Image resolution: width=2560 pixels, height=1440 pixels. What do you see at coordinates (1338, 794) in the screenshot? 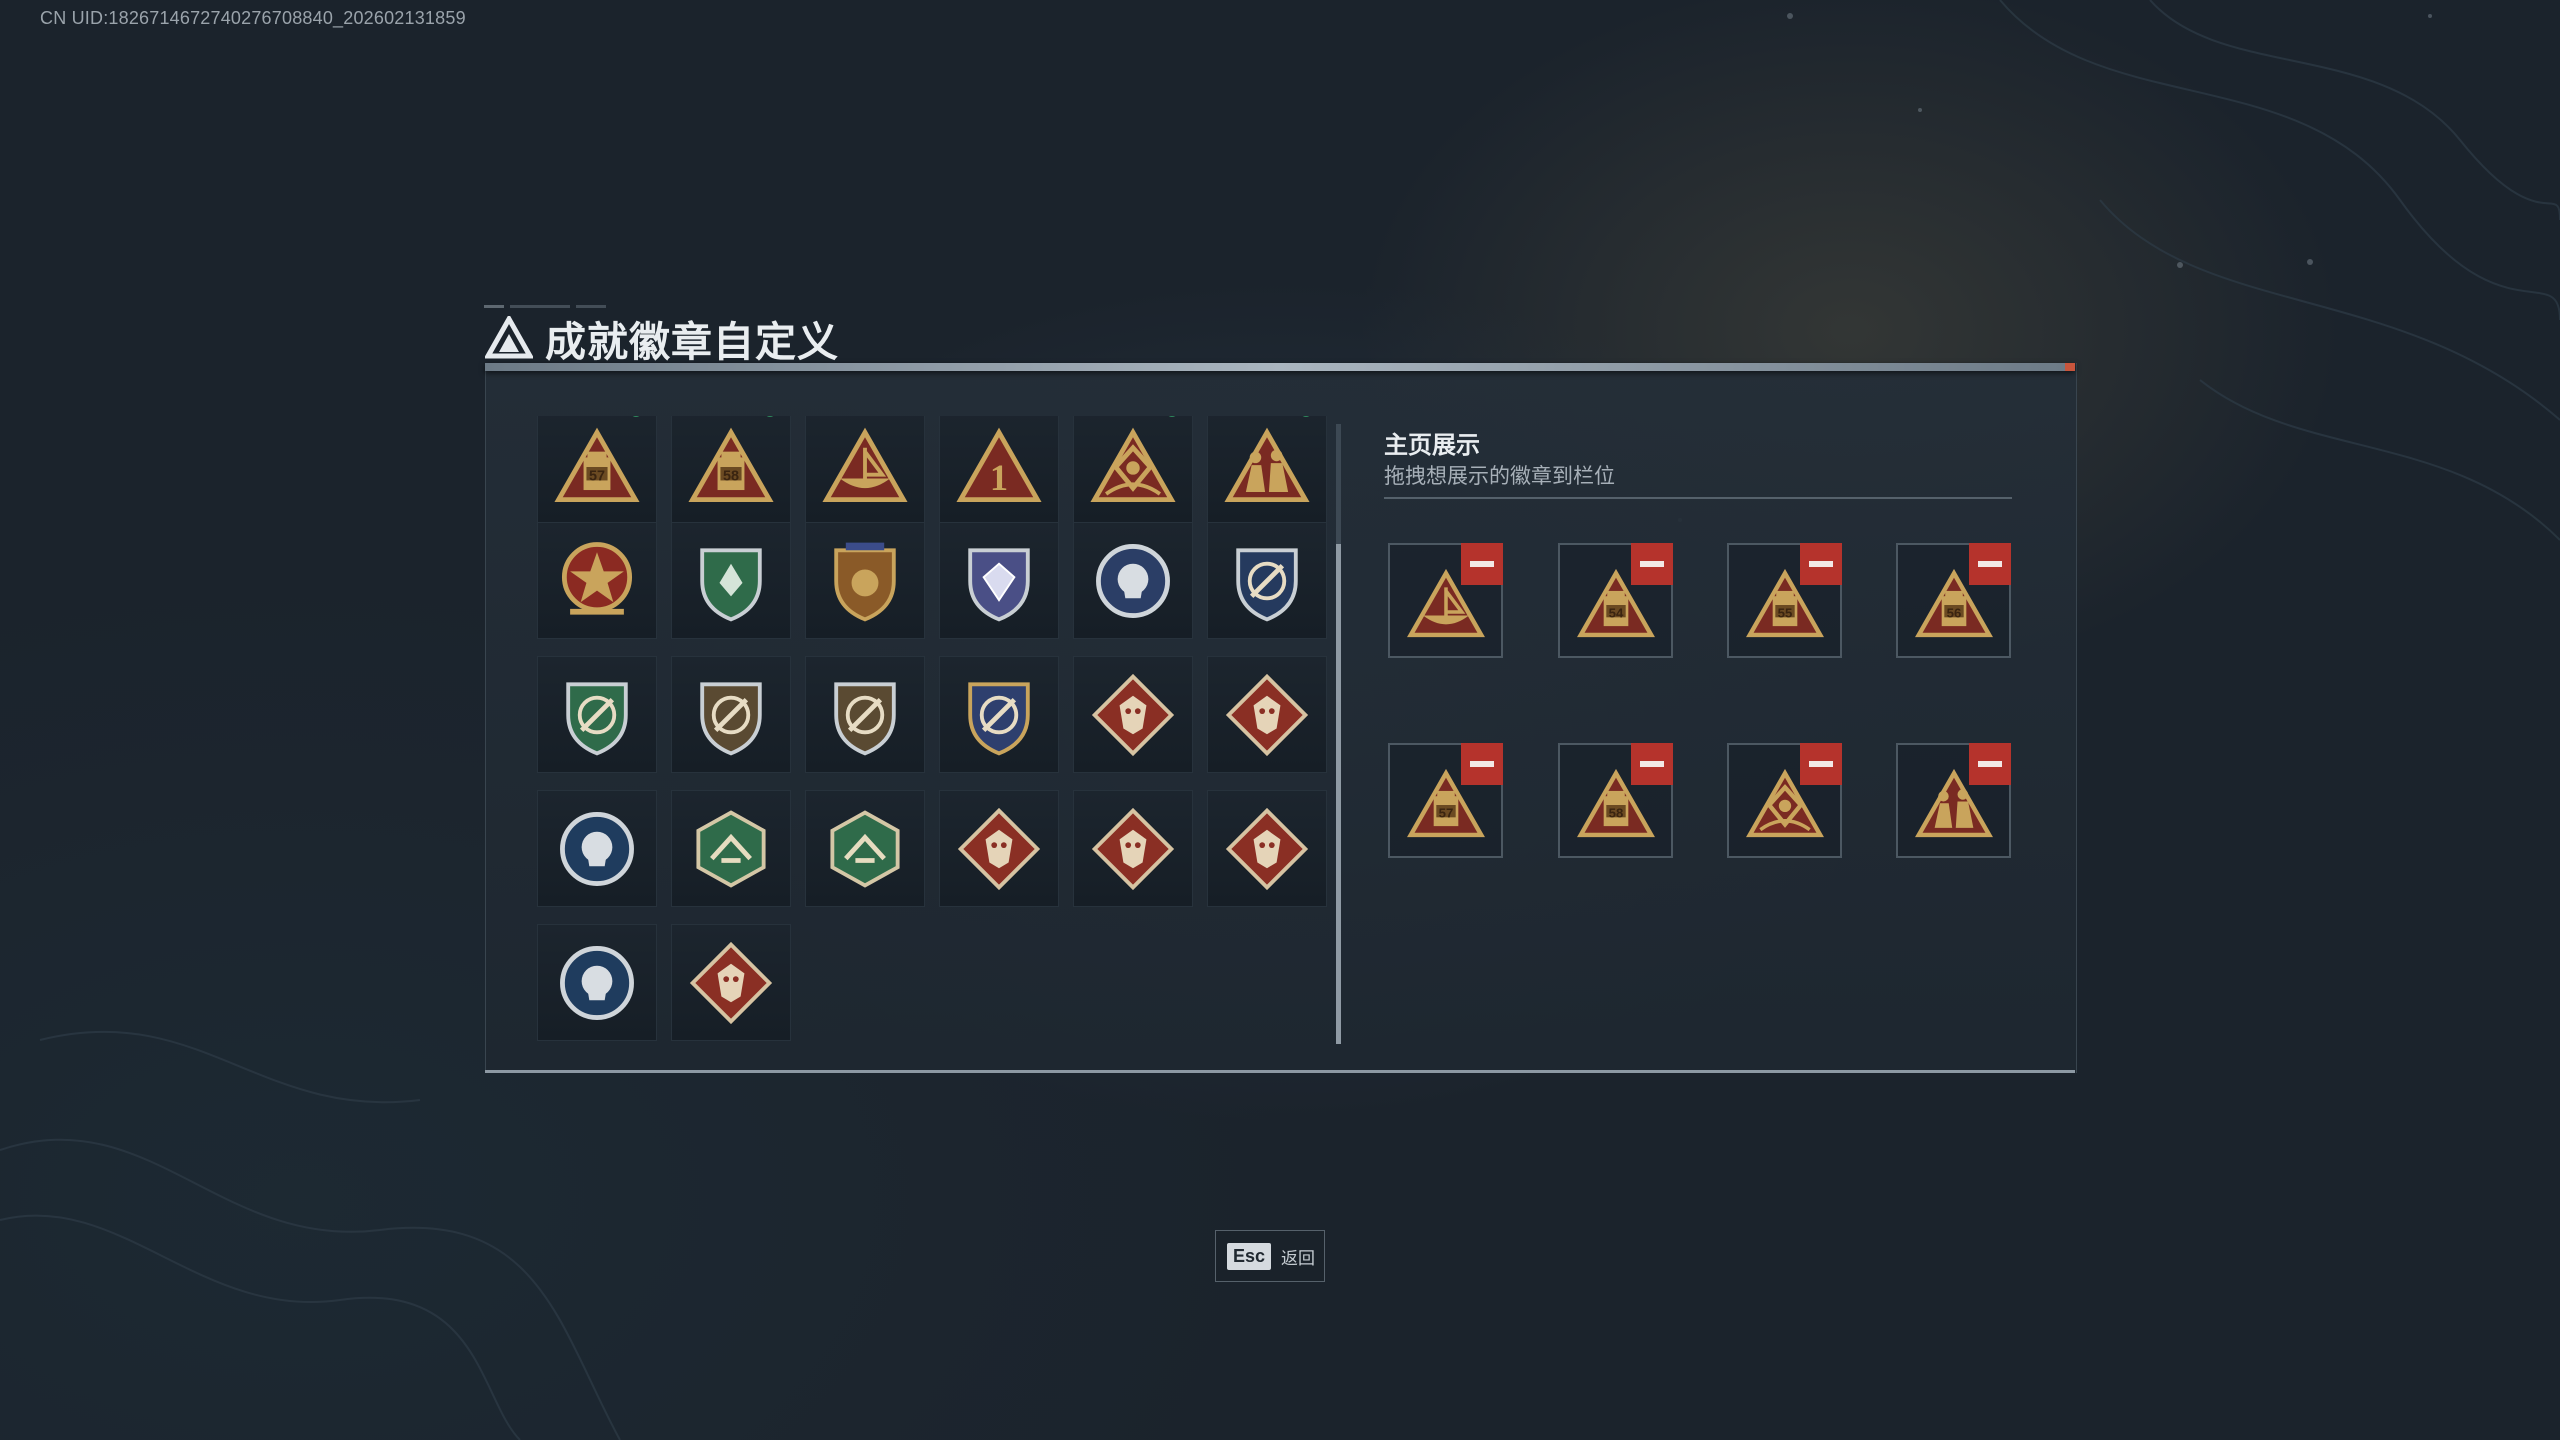
I see `badge-scrollbar-thumb` at bounding box center [1338, 794].